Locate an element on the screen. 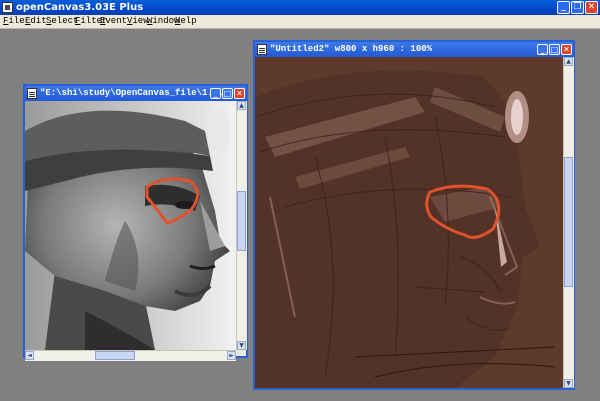 This screenshot has width=600, height=401. app-title-bar: openCanvas3.03E Plus _ ❐ ✕ is located at coordinates (300, 7).